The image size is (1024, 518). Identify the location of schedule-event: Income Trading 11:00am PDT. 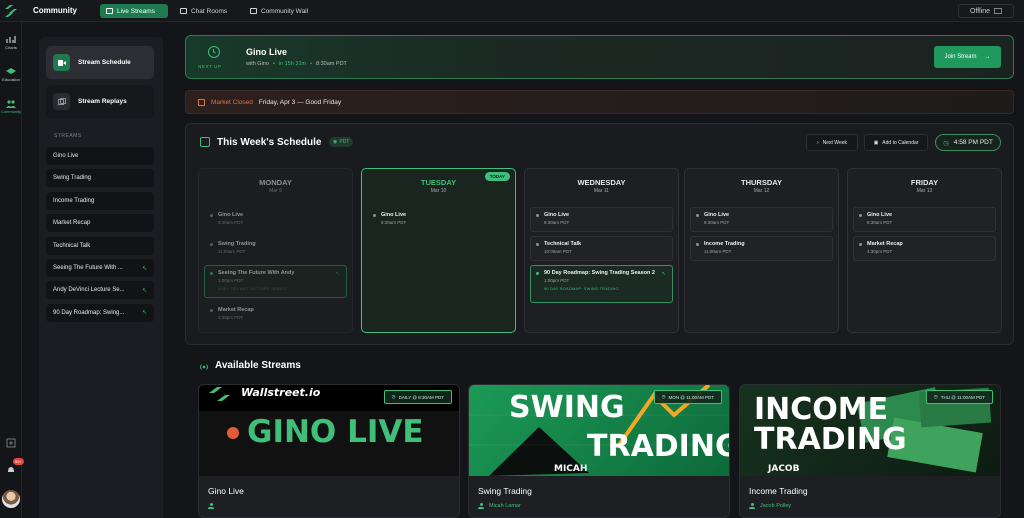
(761, 248).